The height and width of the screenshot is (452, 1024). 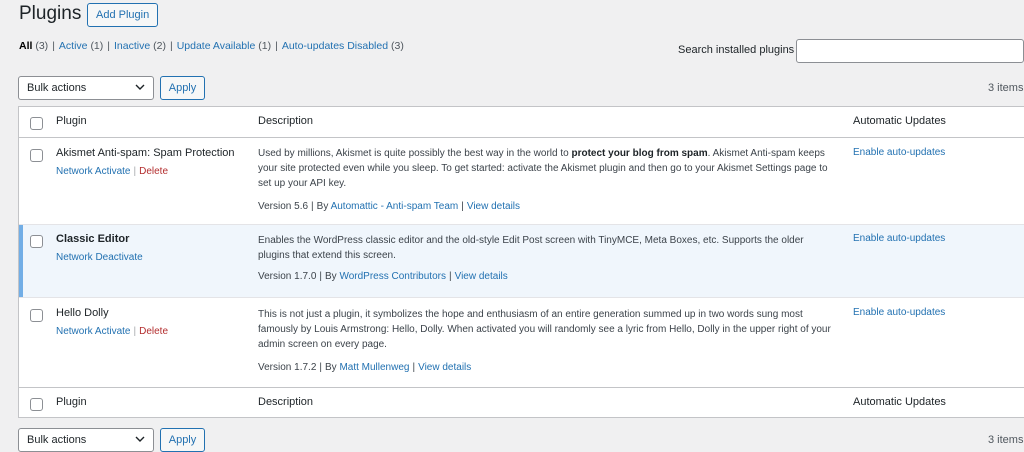 What do you see at coordinates (899, 402) in the screenshot?
I see `column-automatic-updates-footer: Automatic Updates` at bounding box center [899, 402].